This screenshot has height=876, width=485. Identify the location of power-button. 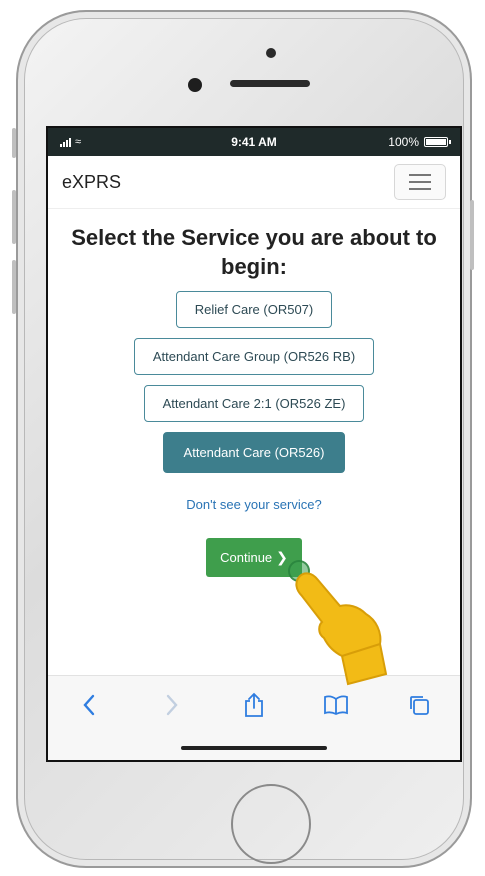
(472, 235).